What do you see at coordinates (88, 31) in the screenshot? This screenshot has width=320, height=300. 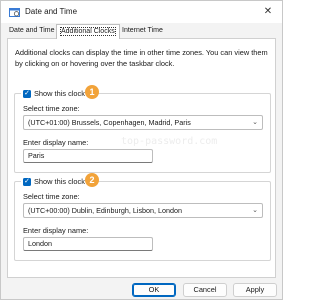 I see `tab-additional-clocks: Additional Clocks` at bounding box center [88, 31].